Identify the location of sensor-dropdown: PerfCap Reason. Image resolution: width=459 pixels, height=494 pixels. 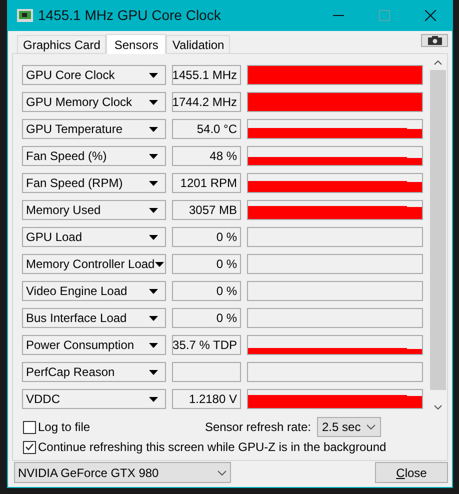
(94, 372).